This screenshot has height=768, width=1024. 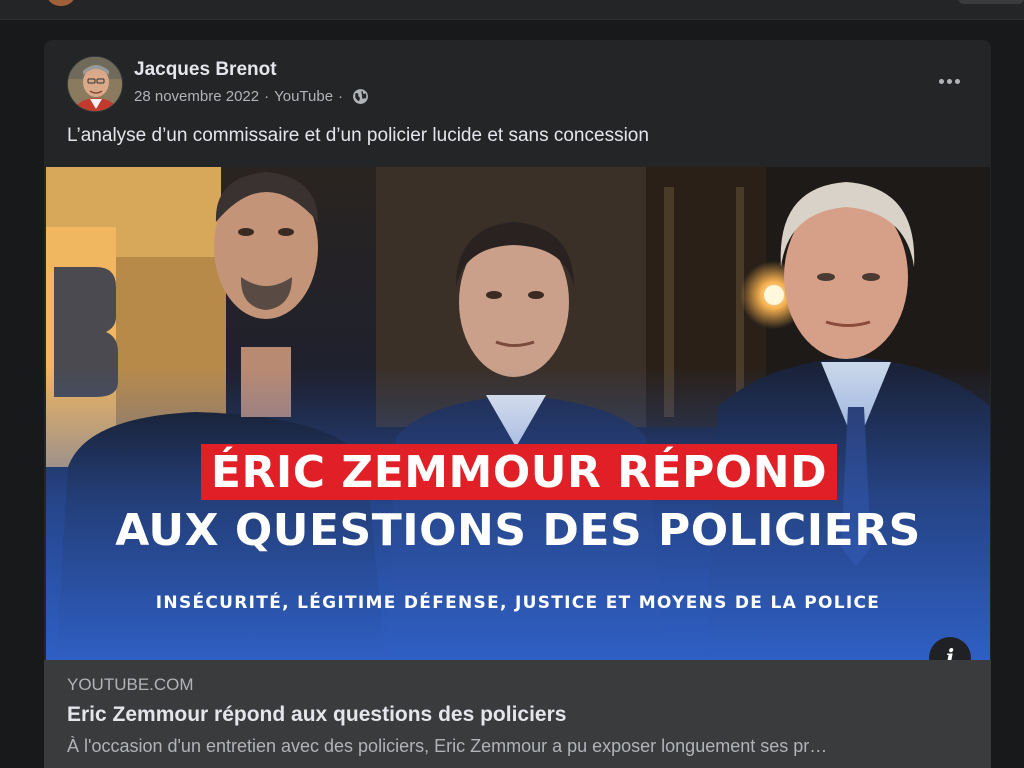 What do you see at coordinates (360, 96) in the screenshot?
I see `globe-icon` at bounding box center [360, 96].